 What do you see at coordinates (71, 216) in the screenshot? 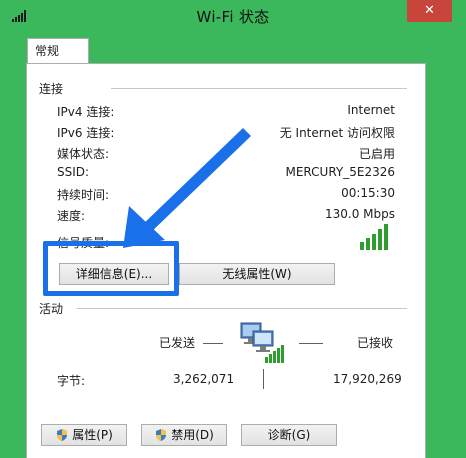
I see `speed-label: 速度:` at bounding box center [71, 216].